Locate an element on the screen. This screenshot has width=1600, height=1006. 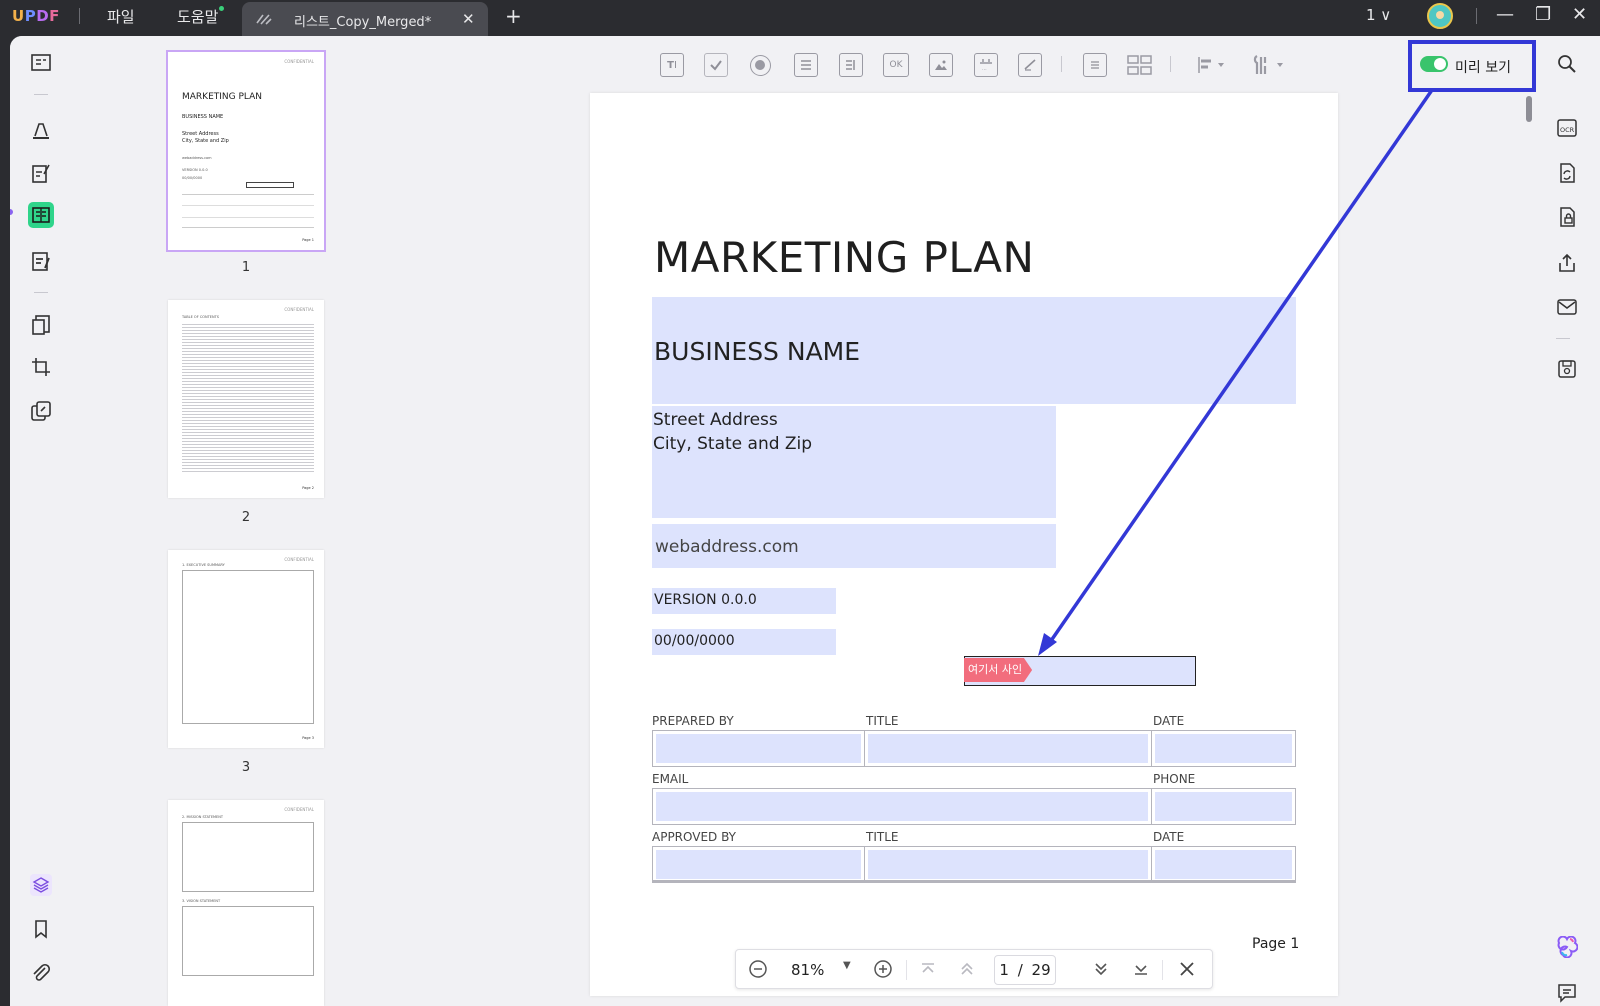
user-avatar is located at coordinates (1440, 16).